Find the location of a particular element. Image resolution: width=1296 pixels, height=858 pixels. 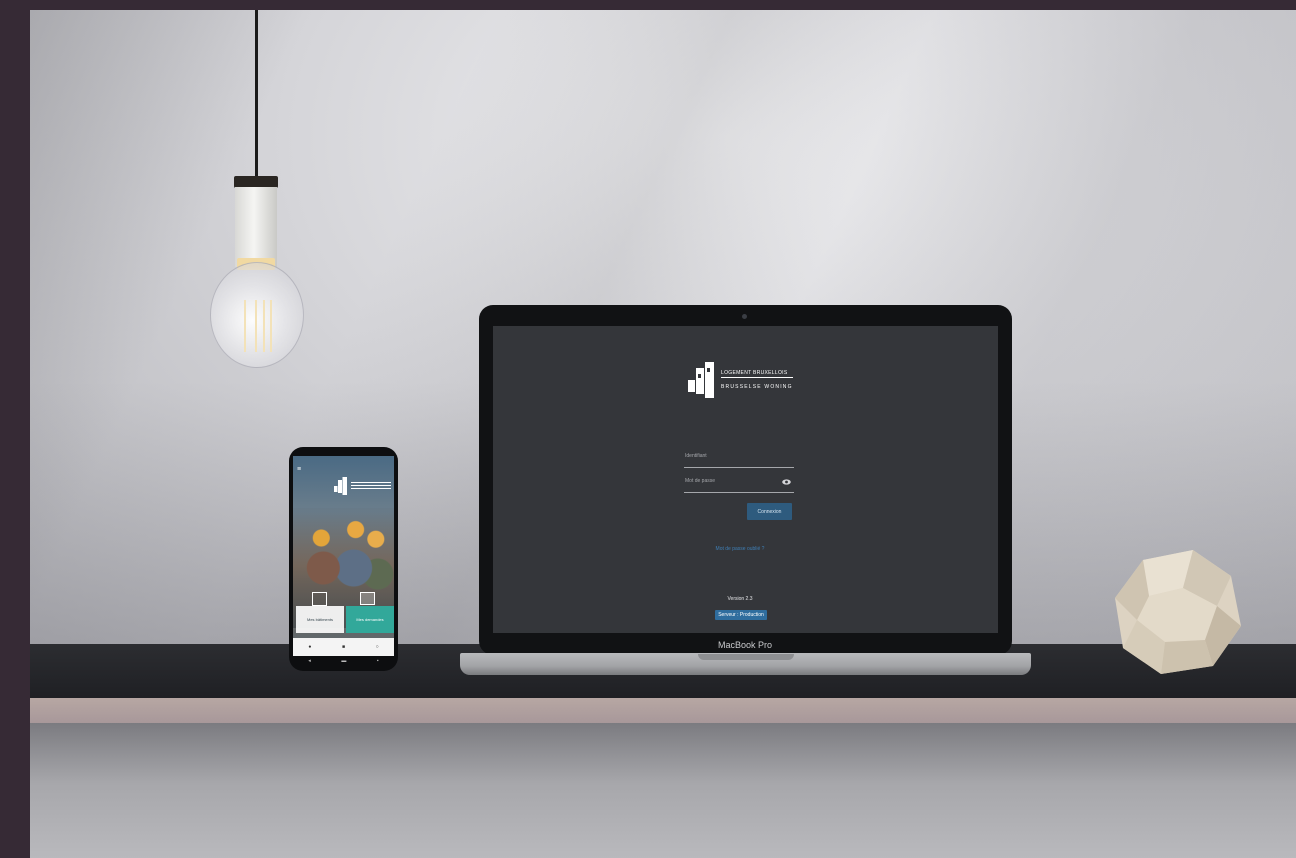

building-icon is located at coordinates (319, 599).